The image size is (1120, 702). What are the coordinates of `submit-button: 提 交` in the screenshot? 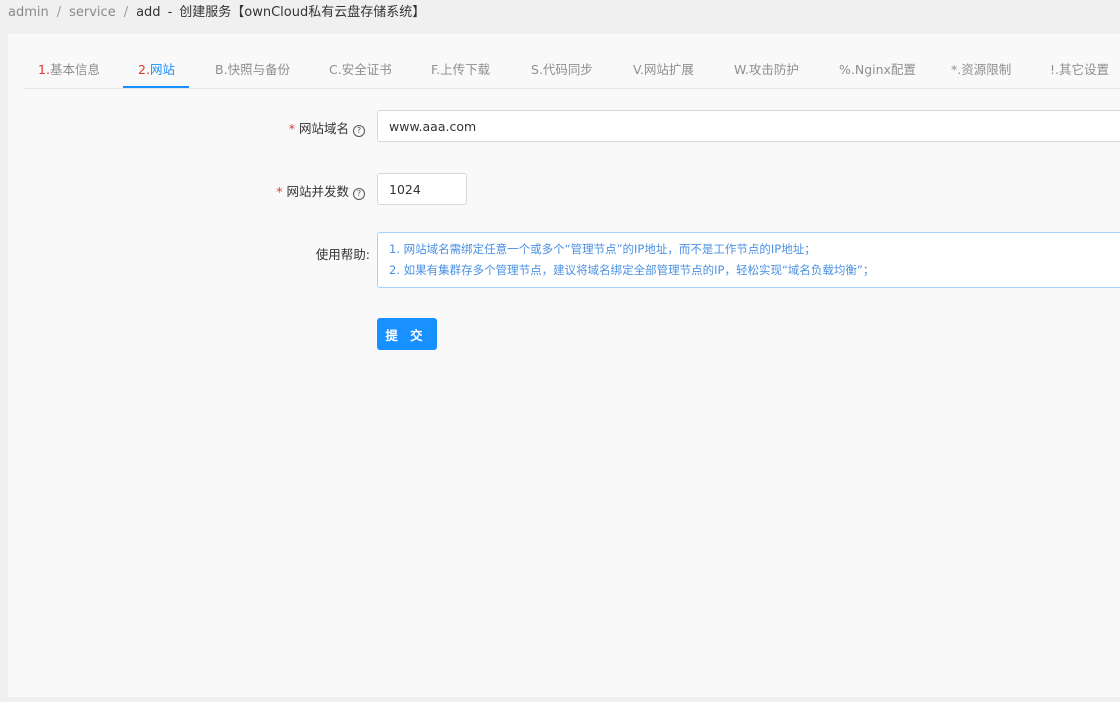 It's located at (407, 334).